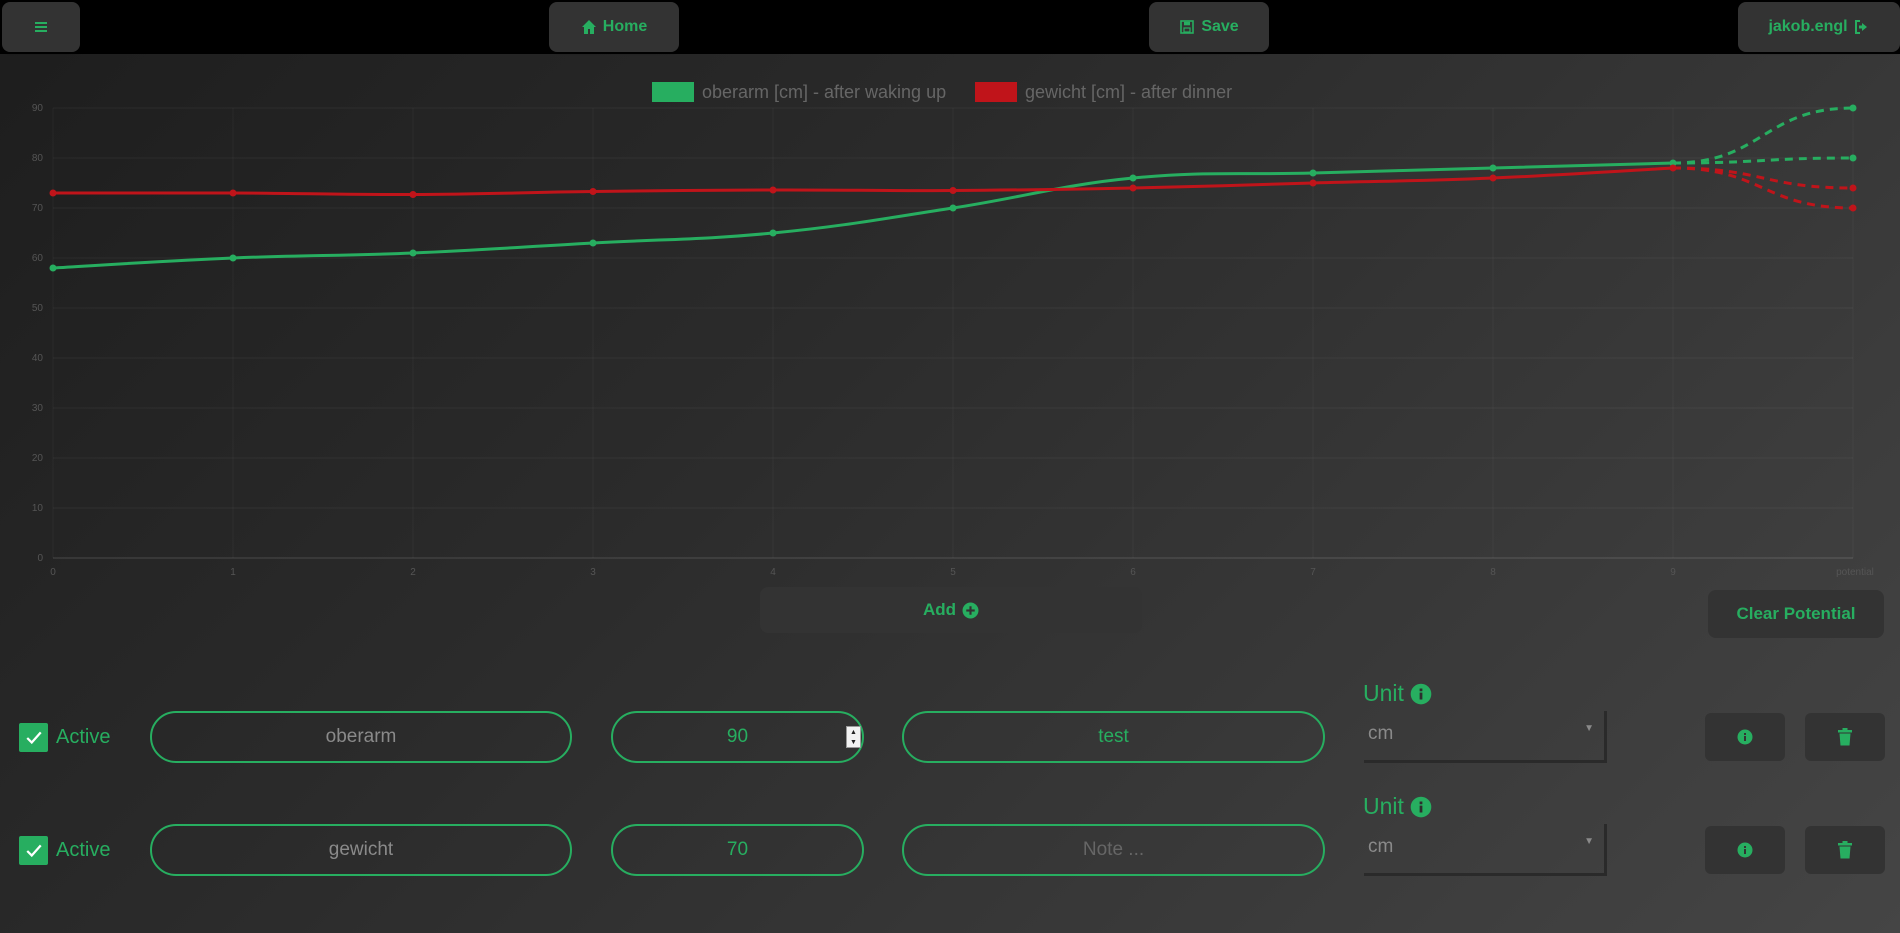 This screenshot has width=1900, height=933. What do you see at coordinates (773, 572) in the screenshot?
I see `x-tick-label: 4` at bounding box center [773, 572].